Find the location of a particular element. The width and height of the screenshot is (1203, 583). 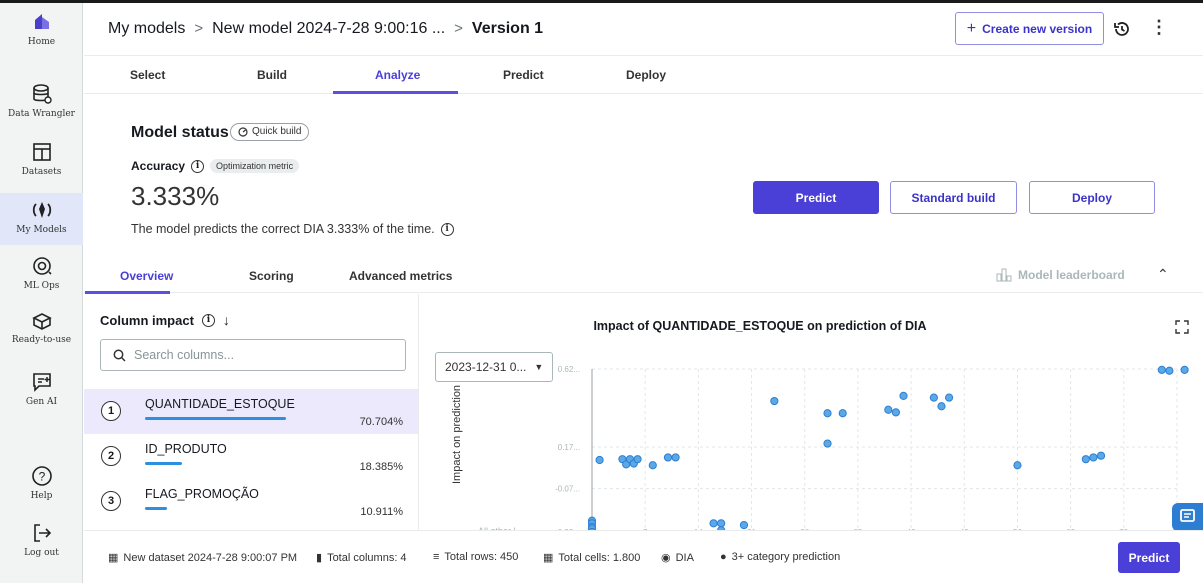

create-new-version-button: + Create new version is located at coordinates (1029, 28).